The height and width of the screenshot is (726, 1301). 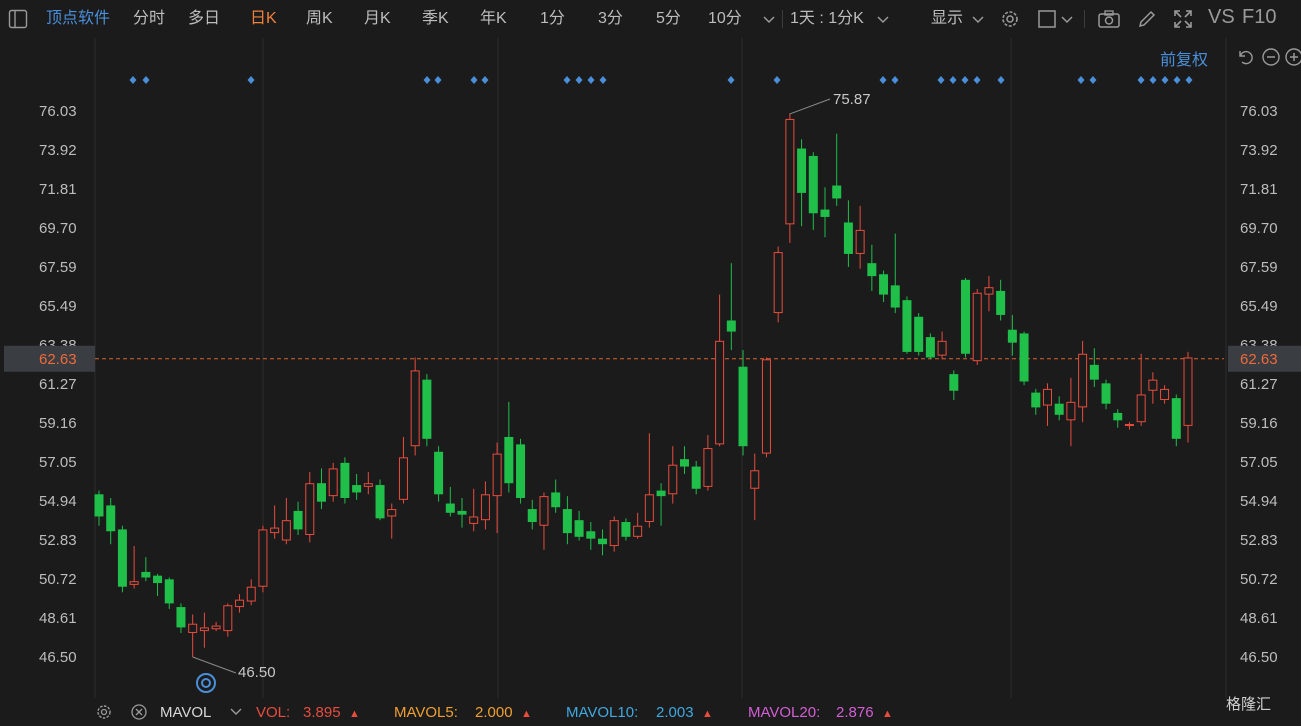 I want to click on search-icon, so click(x=206, y=683).